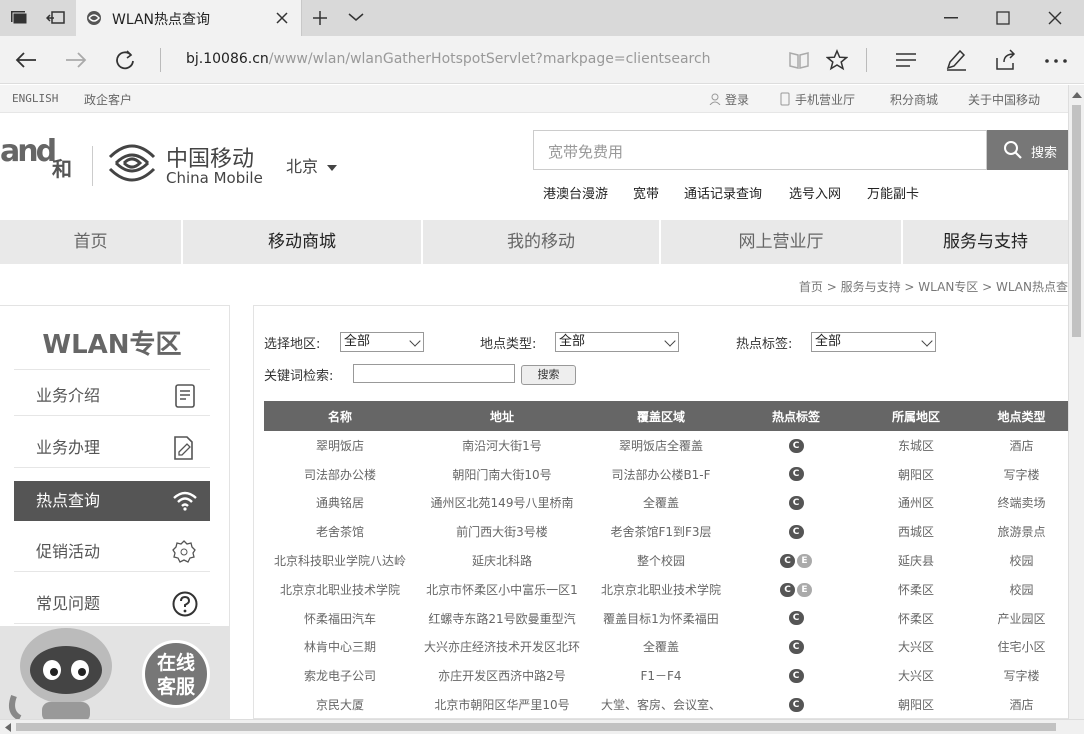 This screenshot has height=734, width=1084. I want to click on hot-link-call-records: 通话记录查询, so click(723, 192).